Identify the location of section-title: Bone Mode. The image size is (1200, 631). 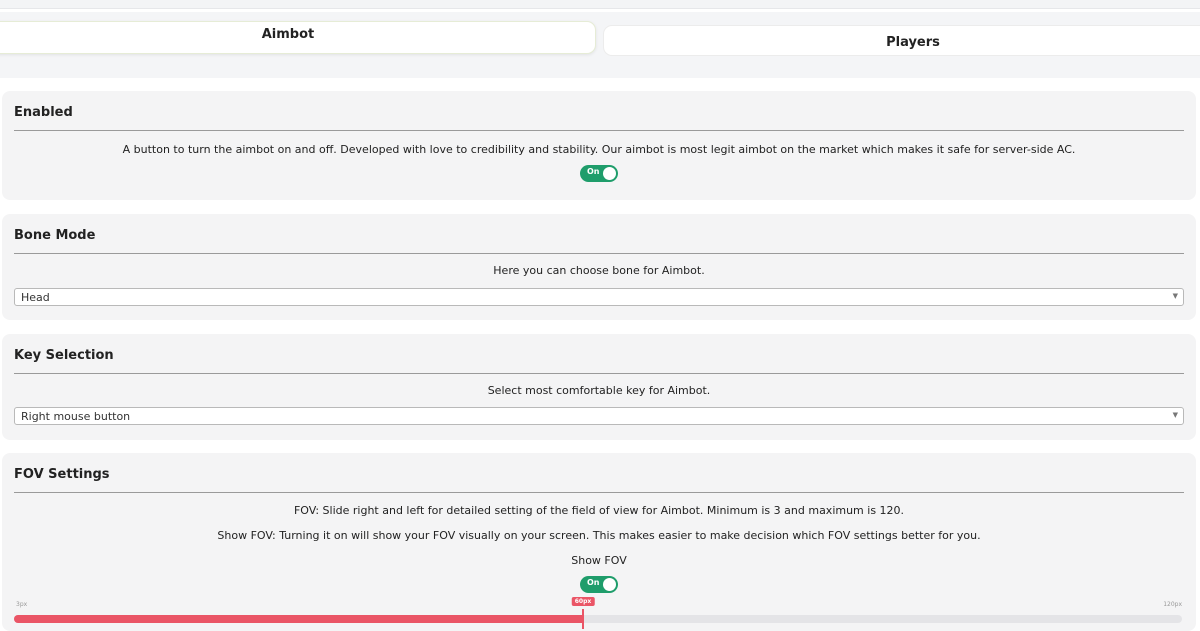
(55, 235).